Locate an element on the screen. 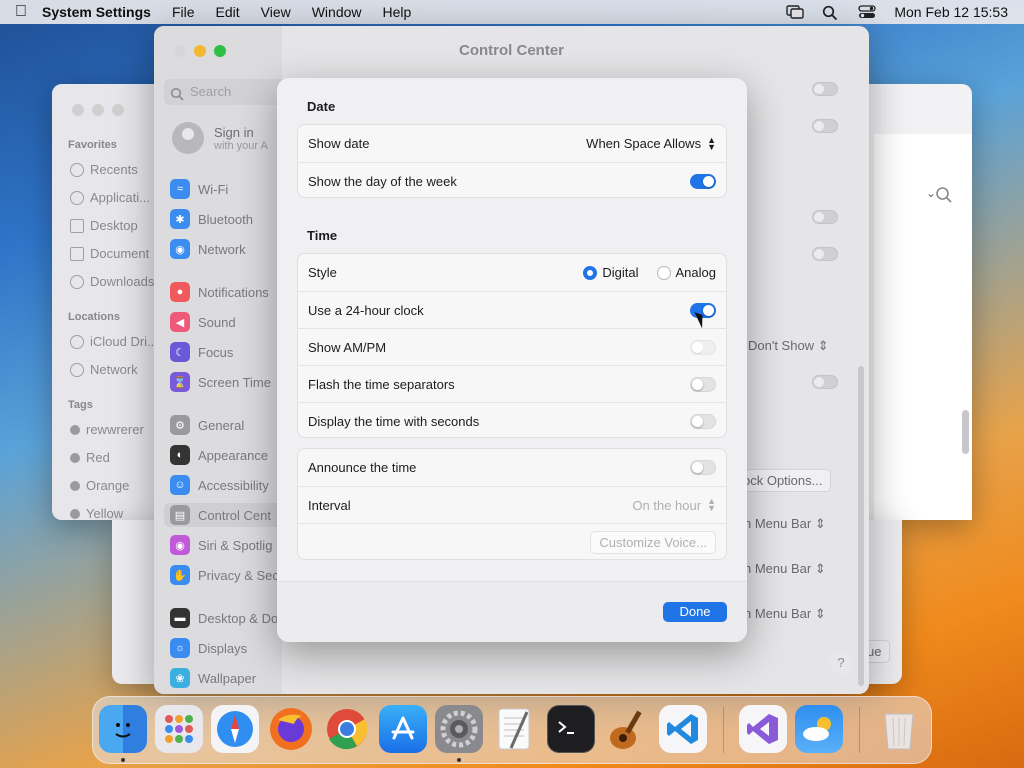  menu-file: File is located at coordinates (183, 12).